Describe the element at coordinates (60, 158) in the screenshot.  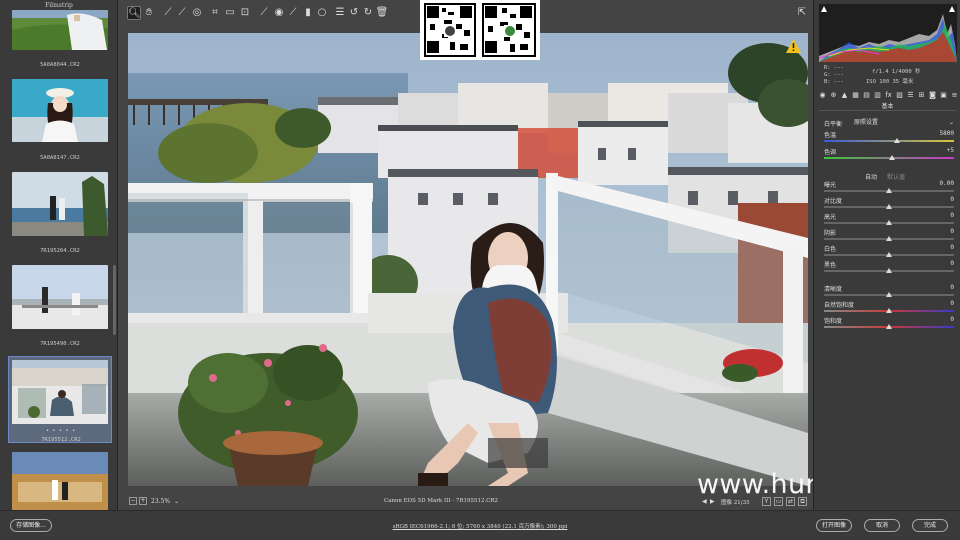
I see `filmstrip-caption: 5A0A8147.CR2` at that location.